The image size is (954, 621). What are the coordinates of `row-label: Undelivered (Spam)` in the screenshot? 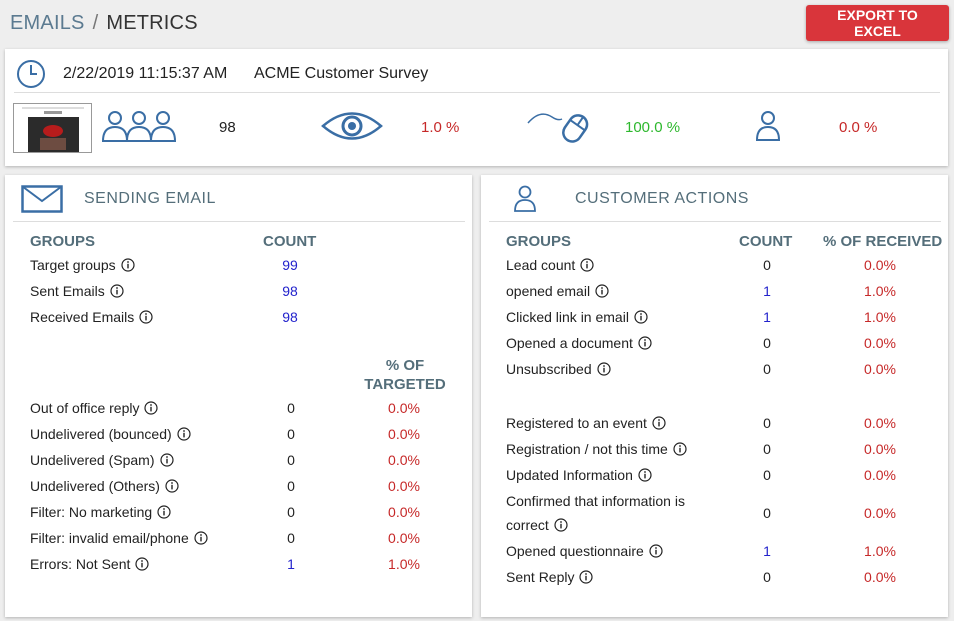 It's located at (92, 460).